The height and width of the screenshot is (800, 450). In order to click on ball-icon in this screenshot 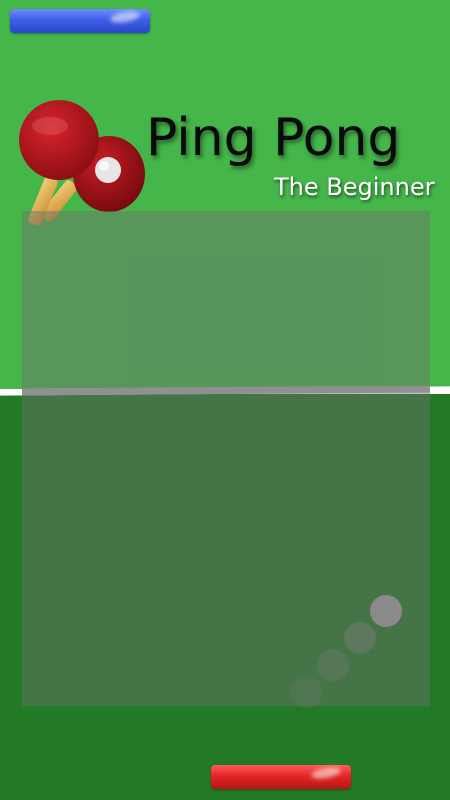, I will do `click(386, 611)`.